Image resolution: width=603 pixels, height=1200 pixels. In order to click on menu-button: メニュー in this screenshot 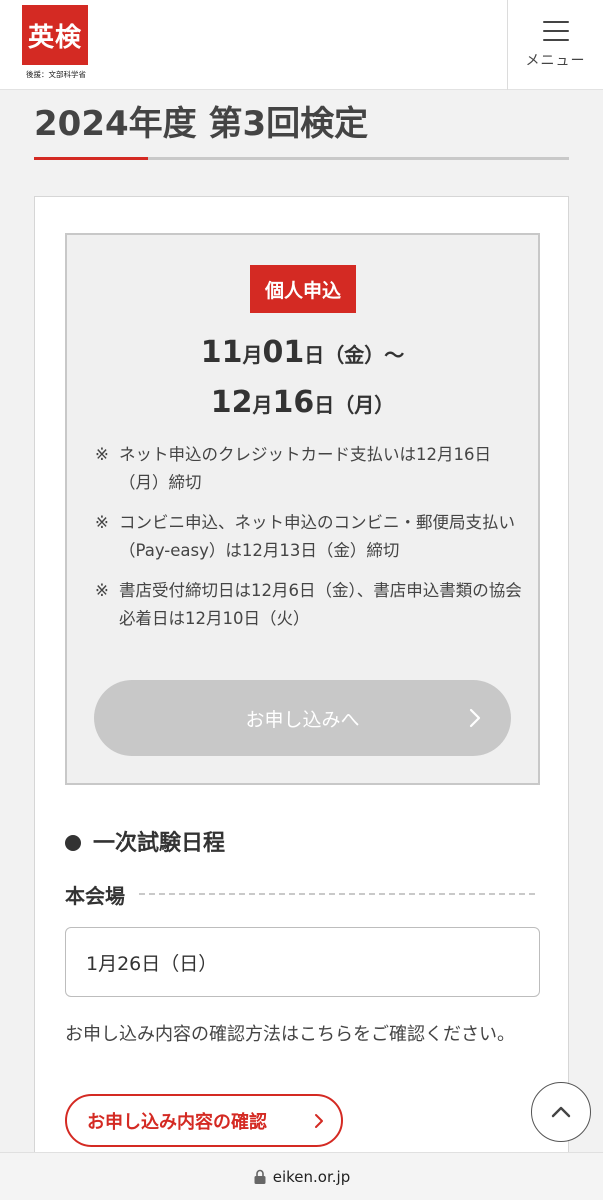, I will do `click(555, 45)`.